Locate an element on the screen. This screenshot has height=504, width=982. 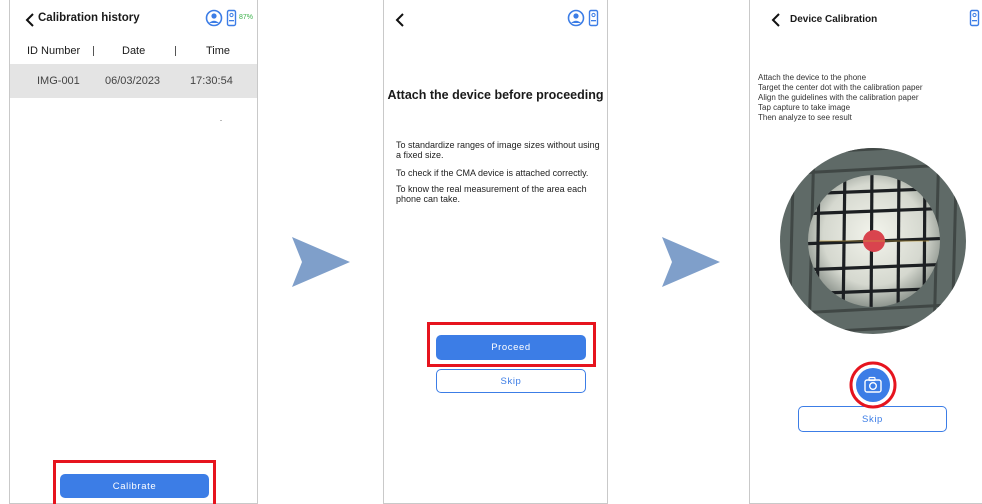
instruction-item: Attach the device to the phone is located at coordinates (812, 77).